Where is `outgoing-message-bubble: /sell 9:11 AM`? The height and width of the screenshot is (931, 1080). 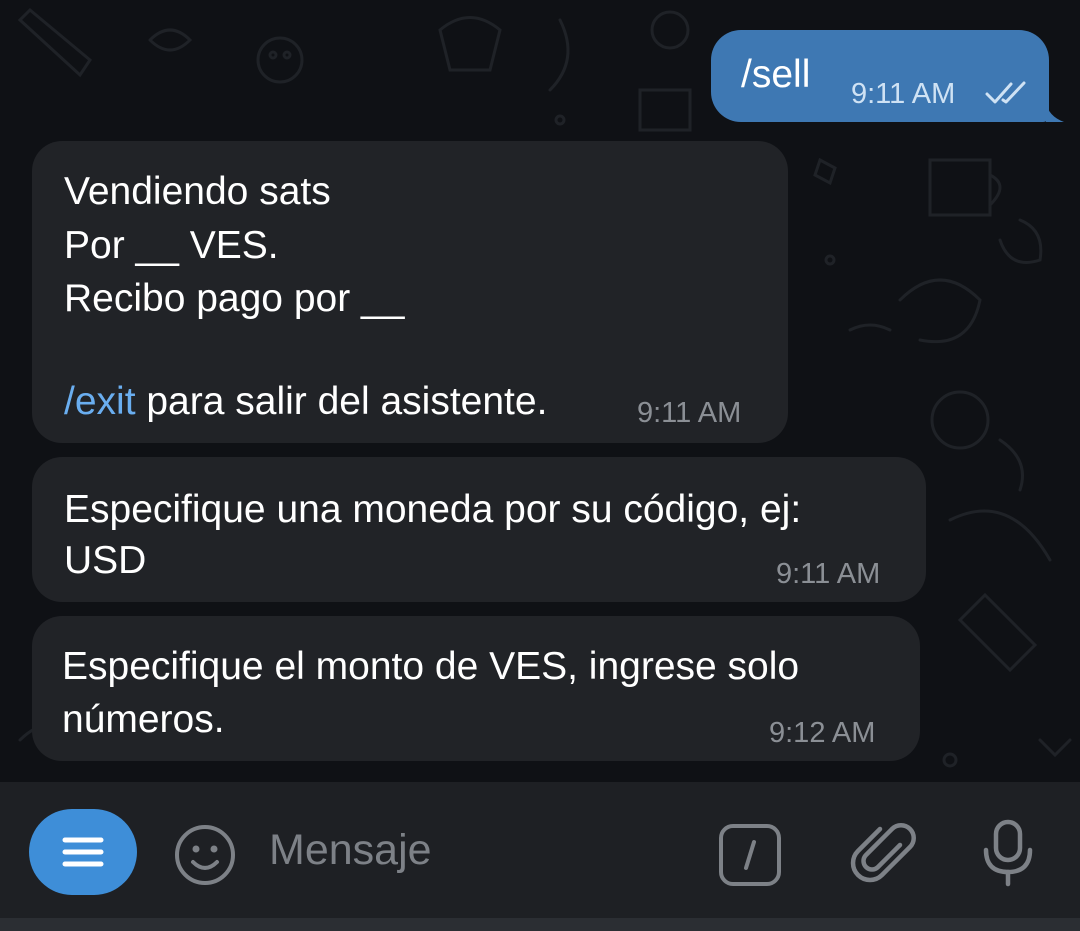 outgoing-message-bubble: /sell 9:11 AM is located at coordinates (880, 76).